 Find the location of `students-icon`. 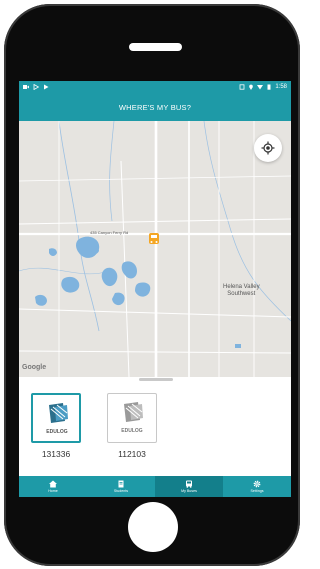

students-icon is located at coordinates (121, 484).